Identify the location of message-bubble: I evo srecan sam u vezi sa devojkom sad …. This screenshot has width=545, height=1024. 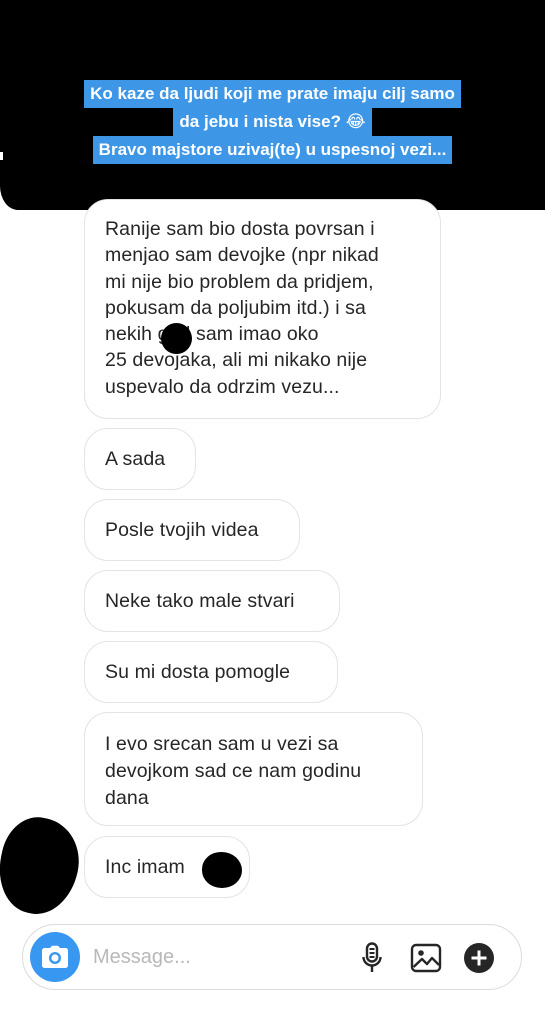
(253, 769).